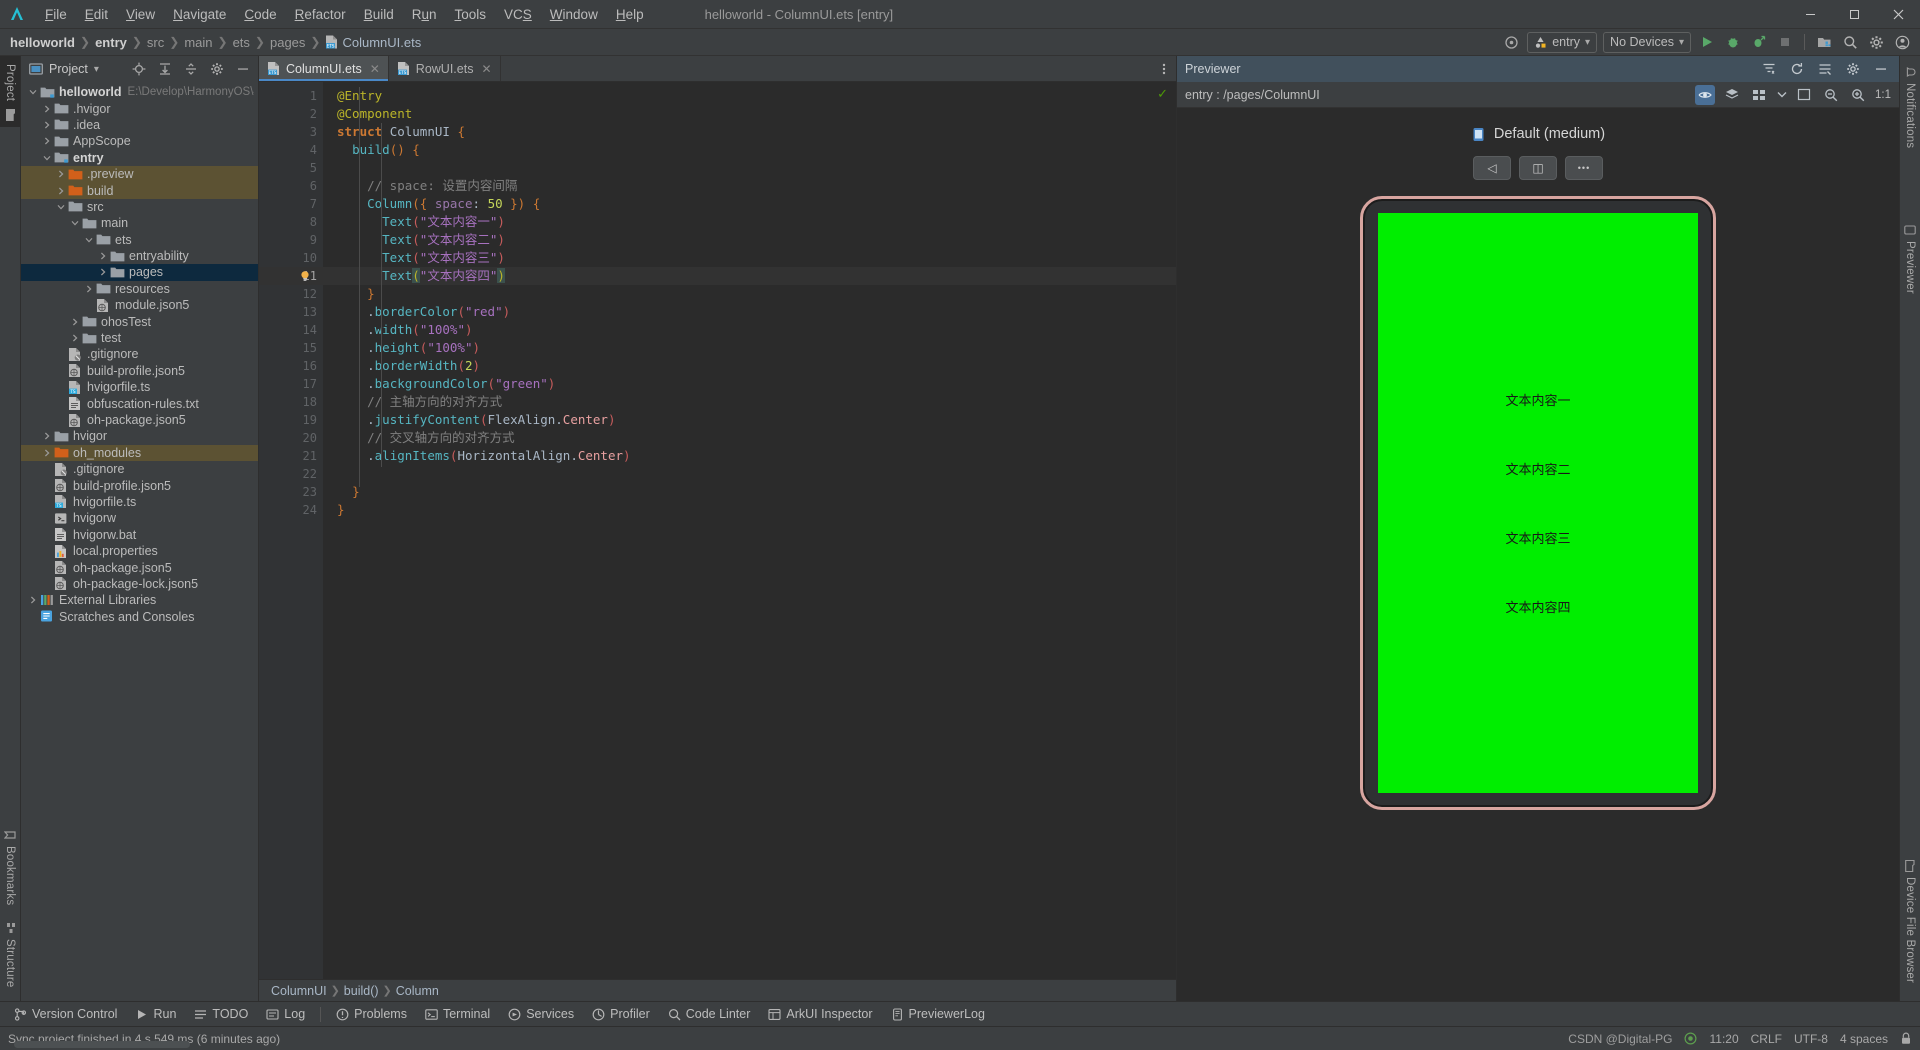  I want to click on tool-window-terminal: Terminal, so click(457, 1014).